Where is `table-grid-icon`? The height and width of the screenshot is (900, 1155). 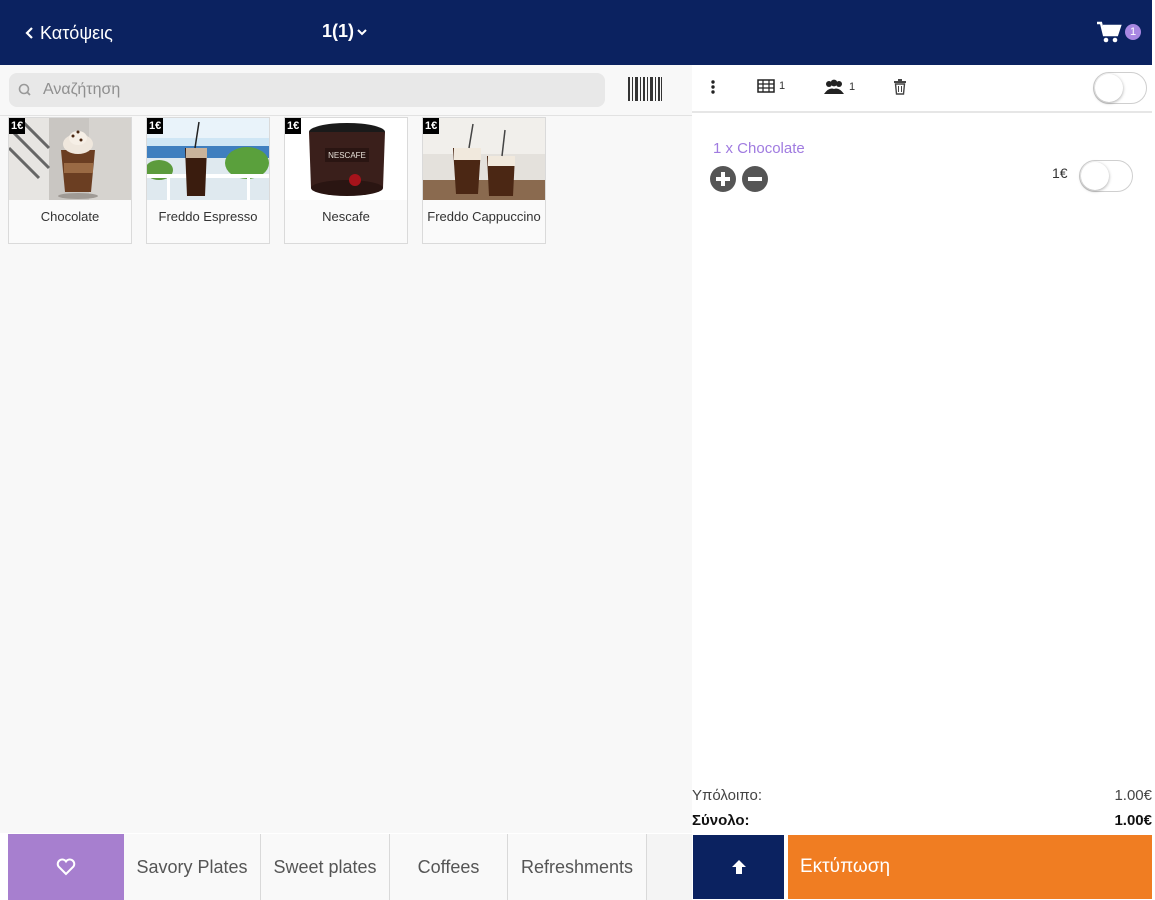
table-grid-icon is located at coordinates (766, 86).